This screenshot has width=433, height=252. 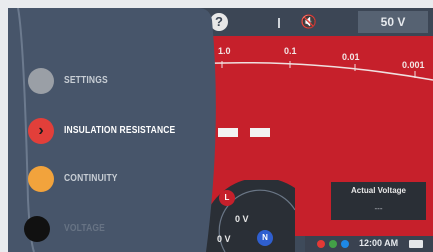 What do you see at coordinates (37, 229) in the screenshot?
I see `voltage-dot-icon` at bounding box center [37, 229].